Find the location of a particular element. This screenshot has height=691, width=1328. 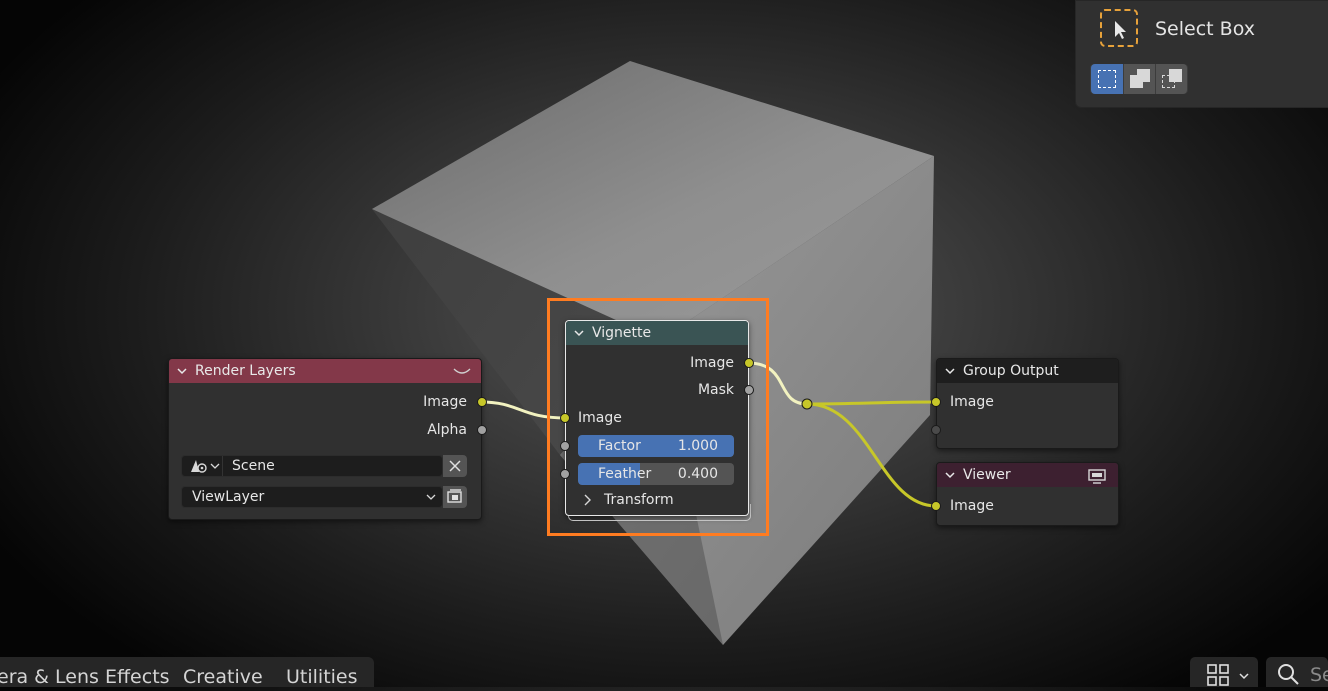

tool-settings-panel: Select Box is located at coordinates (1201, 54).